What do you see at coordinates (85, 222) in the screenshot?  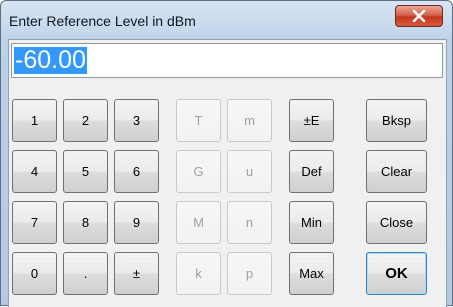 I see `digit-8-button: 8` at bounding box center [85, 222].